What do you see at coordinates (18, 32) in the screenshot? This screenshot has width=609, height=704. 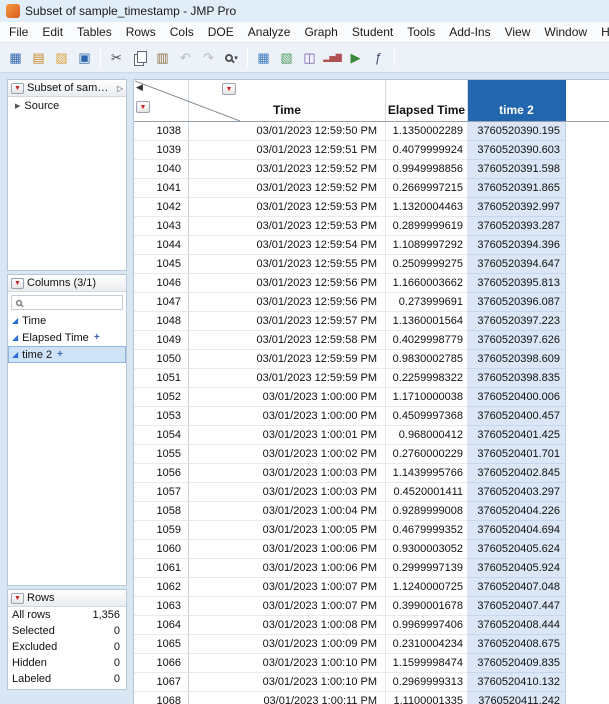 I see `menu-file: File` at bounding box center [18, 32].